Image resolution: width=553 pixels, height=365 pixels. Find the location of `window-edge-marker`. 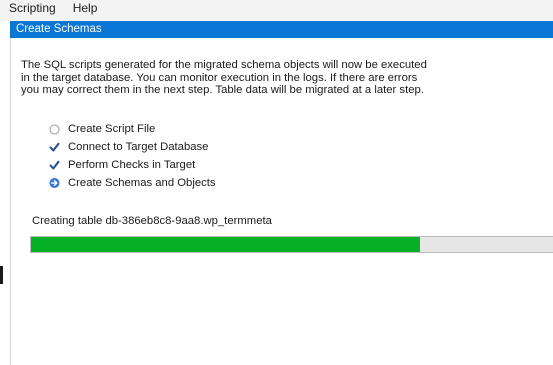

window-edge-marker is located at coordinates (1, 275).